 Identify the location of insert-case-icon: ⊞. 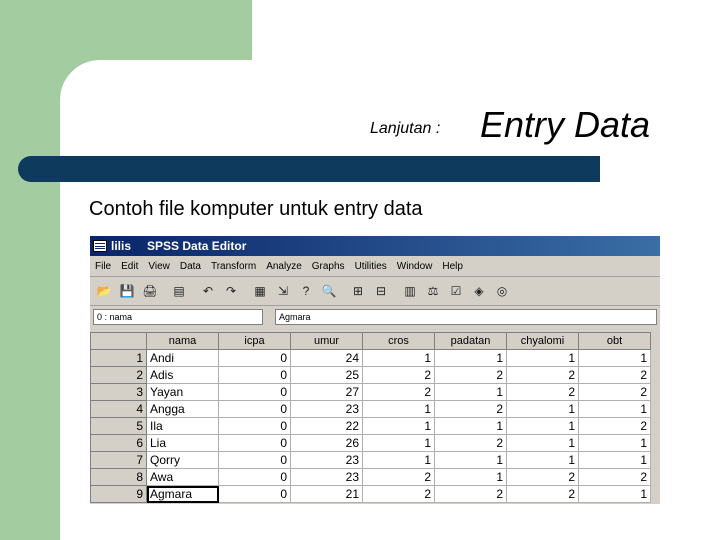
(358, 291).